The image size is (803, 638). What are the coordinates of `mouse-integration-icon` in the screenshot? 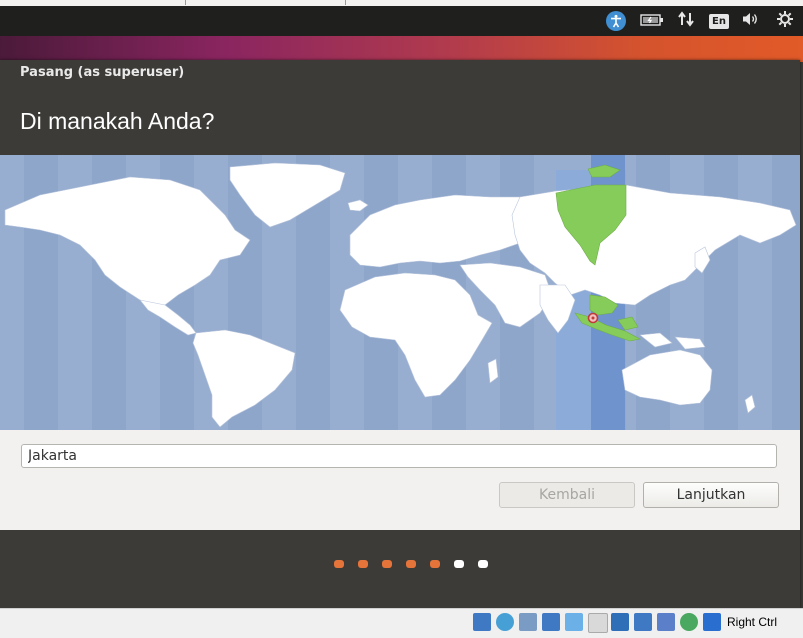 It's located at (689, 622).